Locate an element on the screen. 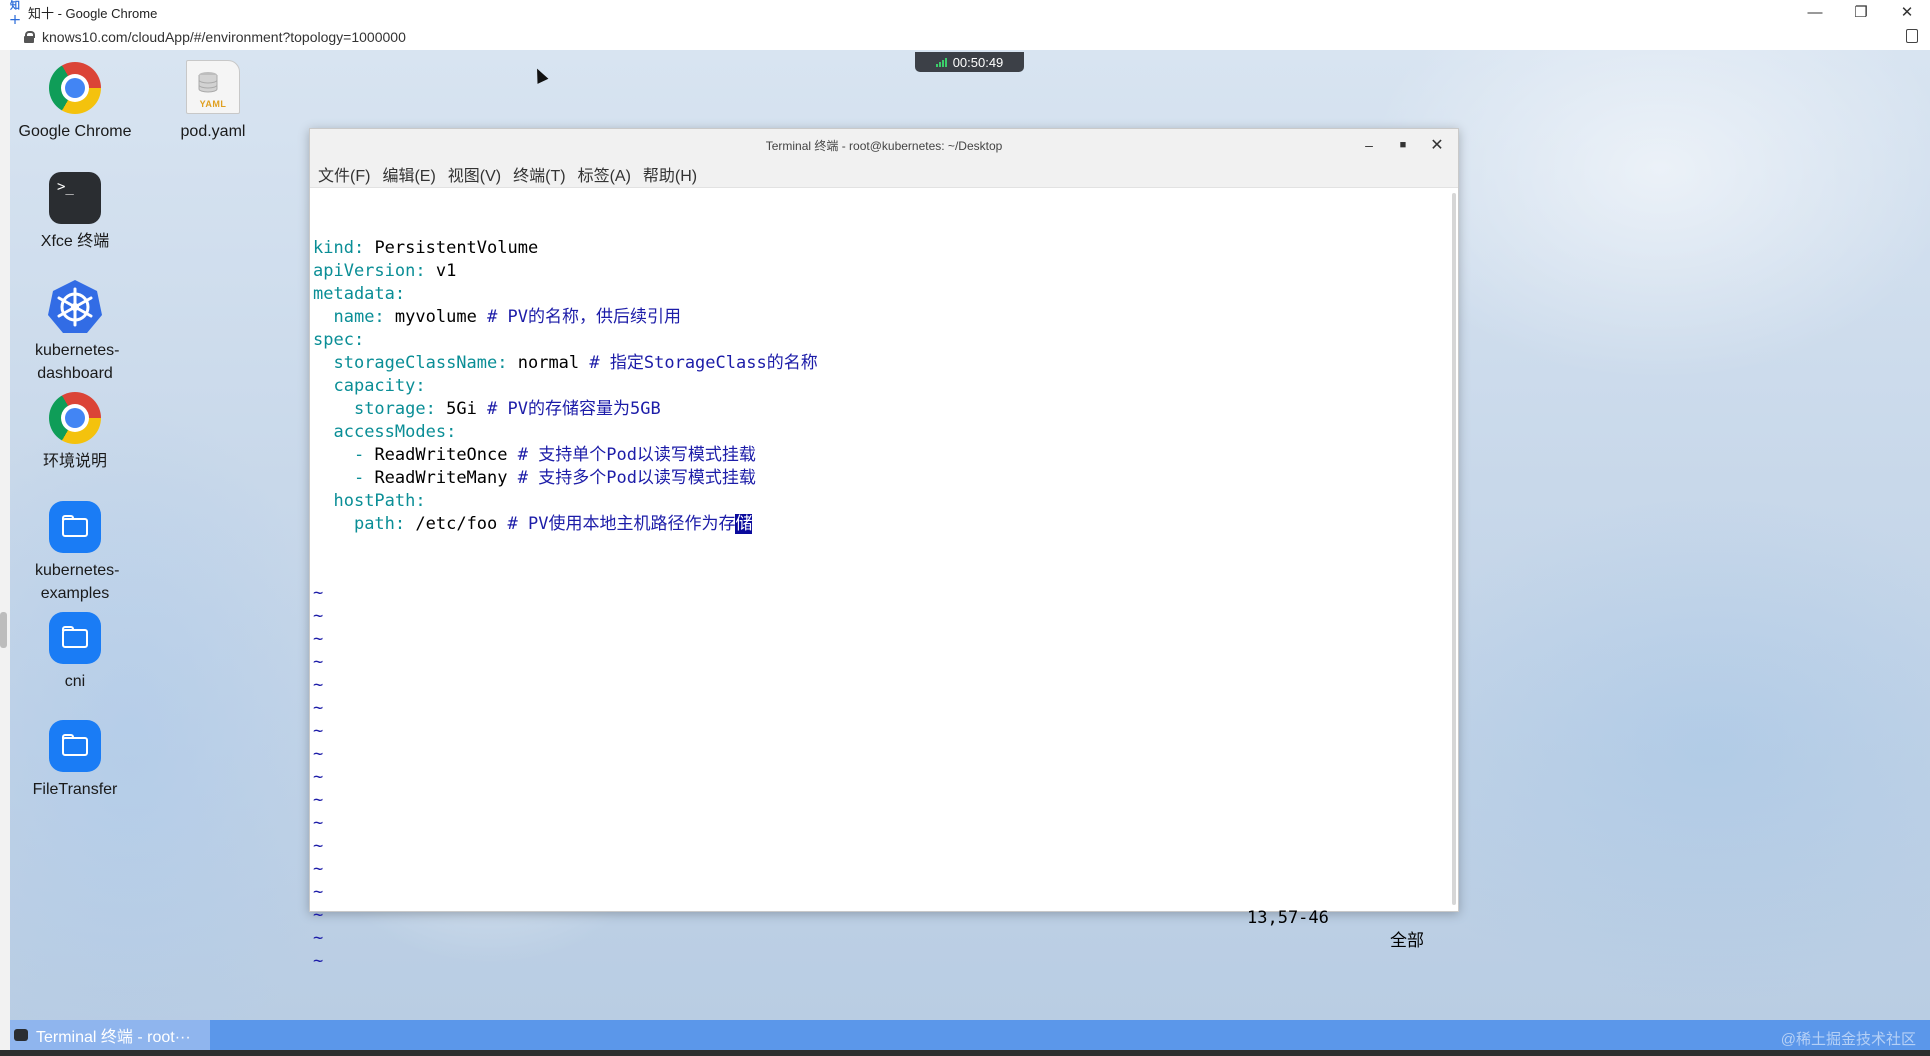  yaml-key: kind: is located at coordinates (339, 248).